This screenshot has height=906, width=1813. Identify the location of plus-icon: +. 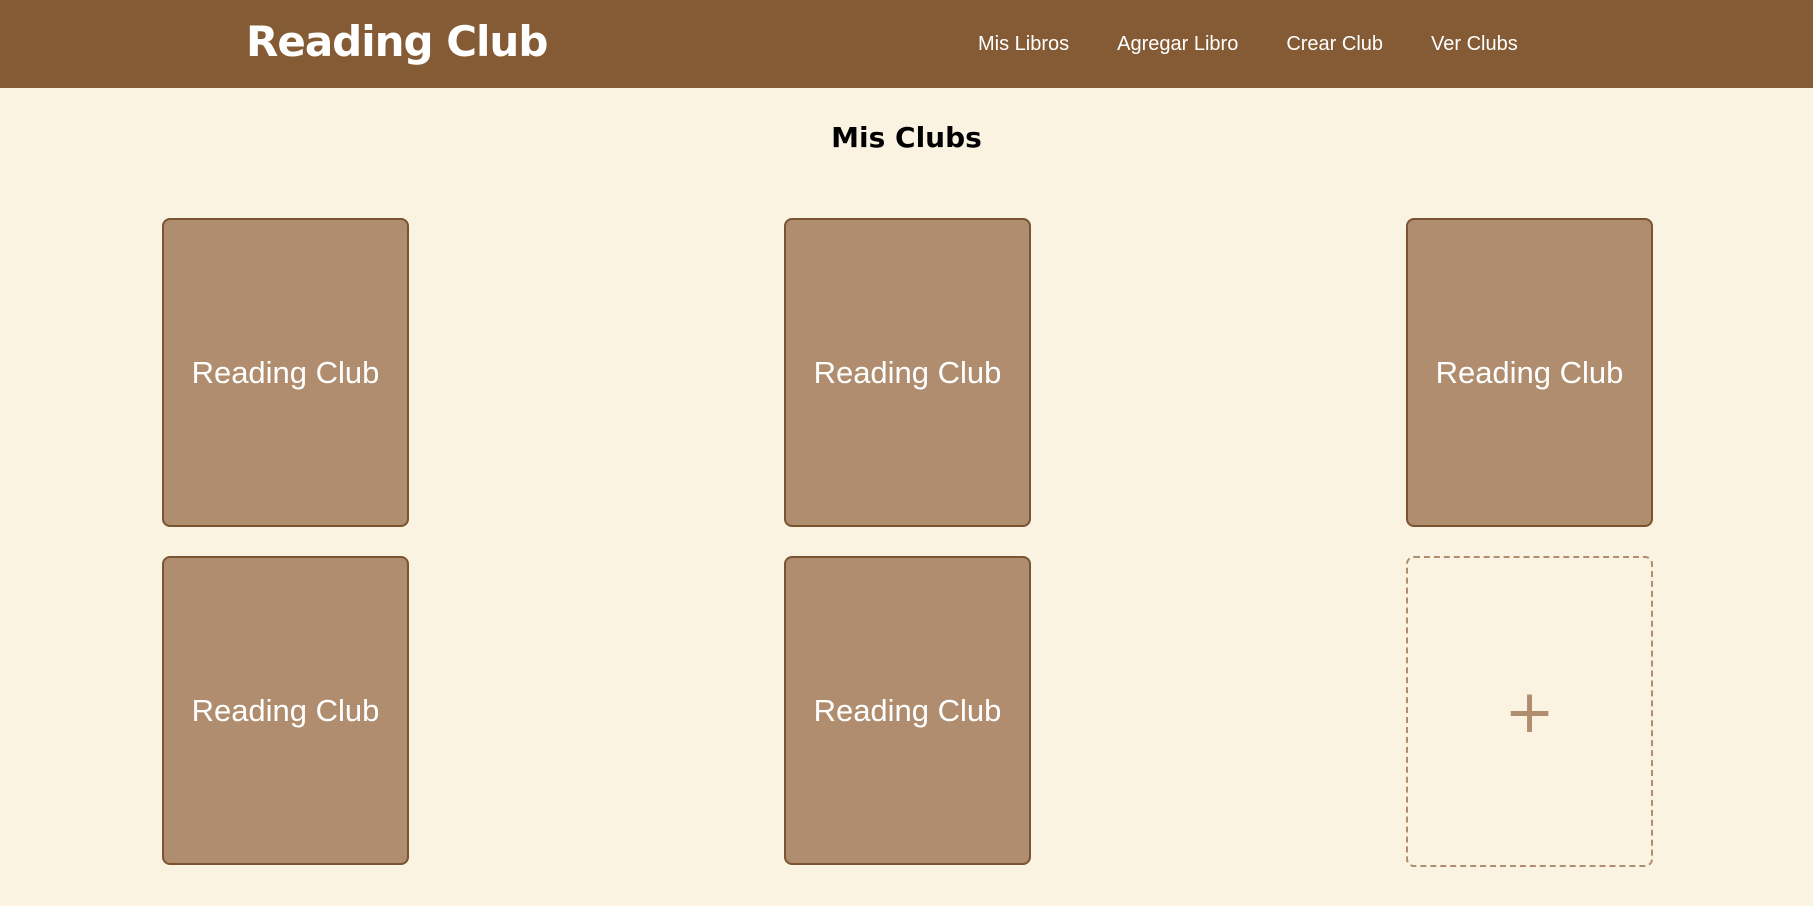
(1529, 711).